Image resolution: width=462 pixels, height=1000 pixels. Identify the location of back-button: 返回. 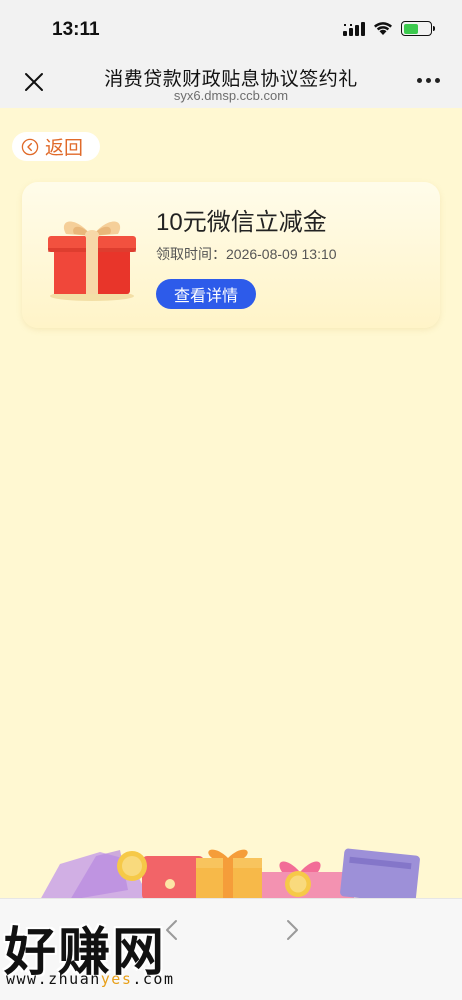
(56, 146).